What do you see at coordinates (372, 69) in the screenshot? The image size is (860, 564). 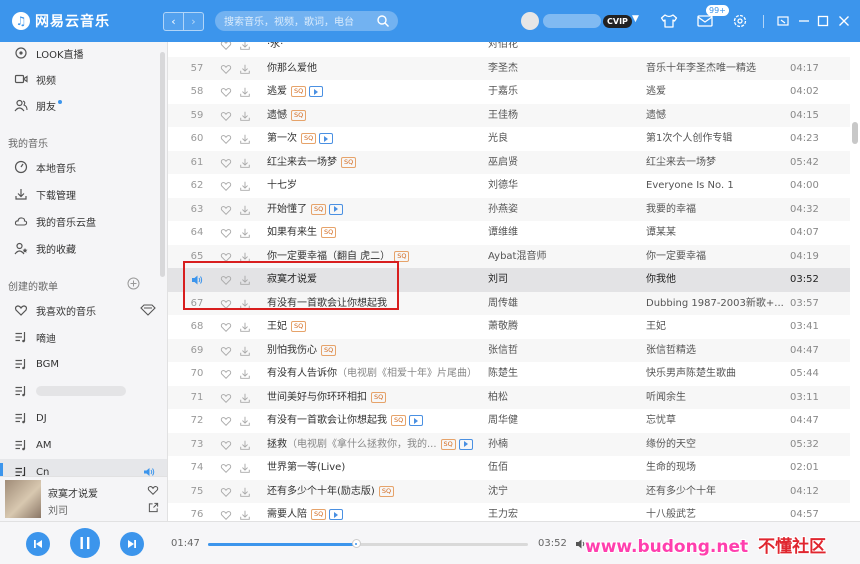 I see `song-title-cell: 你那么爱他` at bounding box center [372, 69].